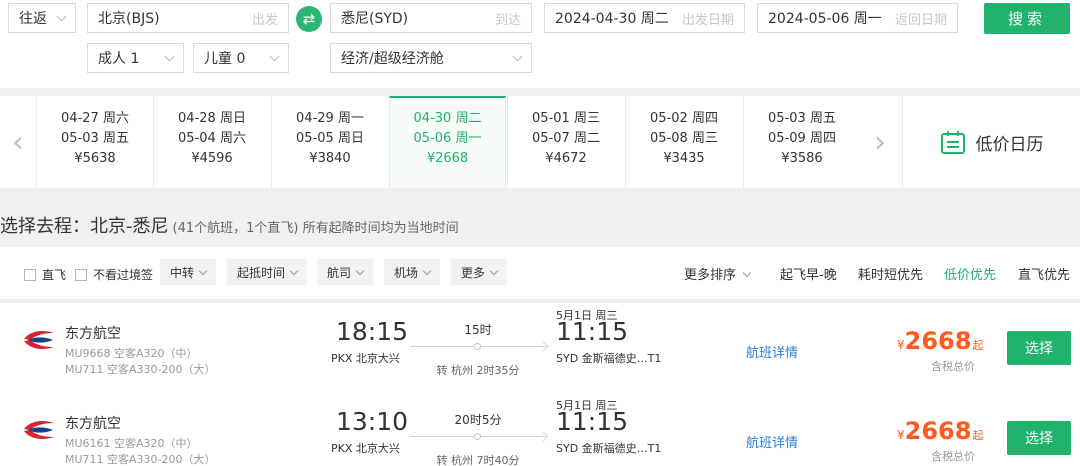  What do you see at coordinates (901, 435) in the screenshot?
I see `price-currency: ¥` at bounding box center [901, 435].